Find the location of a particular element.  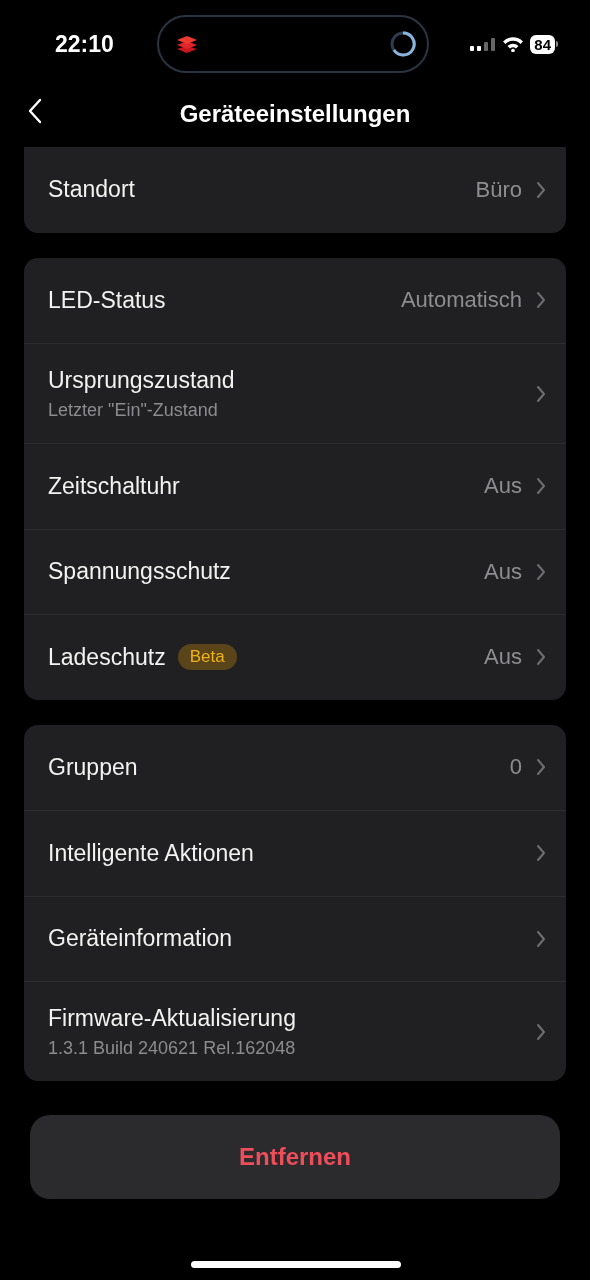

row-label: Intelligente Aktionen is located at coordinates (151, 853).